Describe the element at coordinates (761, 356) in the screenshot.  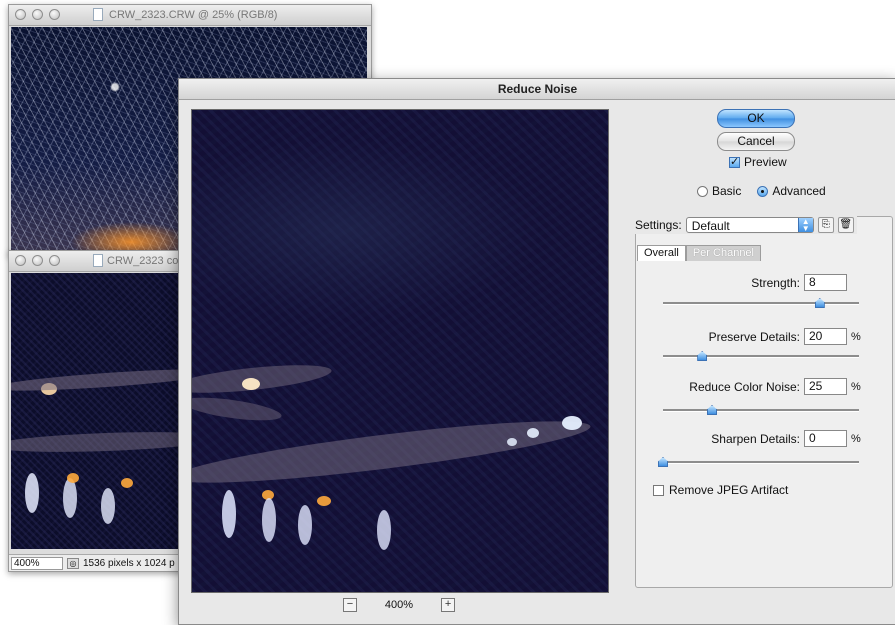
I see `preserve-details-slider` at that location.